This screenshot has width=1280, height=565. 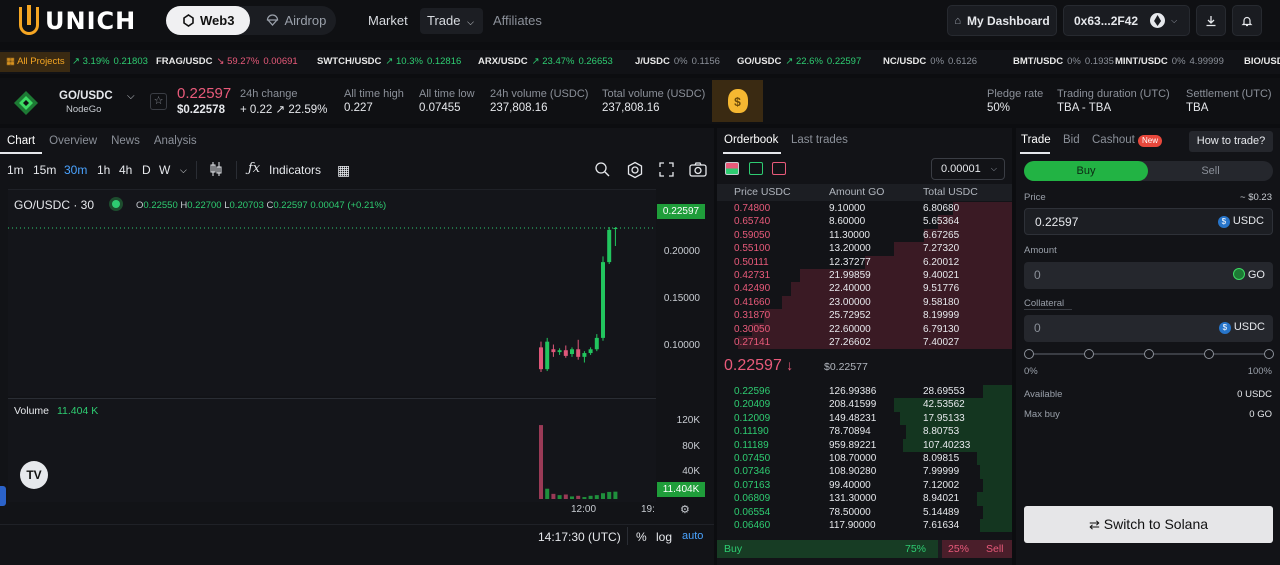 What do you see at coordinates (361, 510) in the screenshot?
I see `time-axis: 12:00 19: ⚙` at bounding box center [361, 510].